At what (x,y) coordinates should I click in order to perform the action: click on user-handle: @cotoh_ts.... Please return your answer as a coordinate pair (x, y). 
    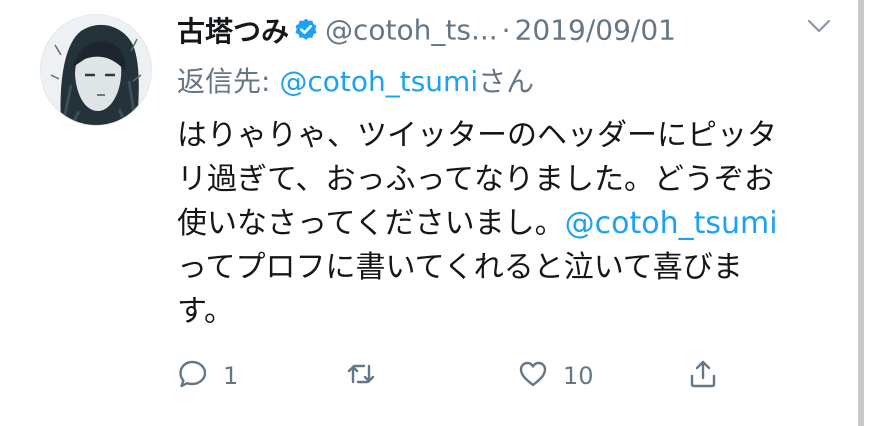
    Looking at the image, I should click on (411, 30).